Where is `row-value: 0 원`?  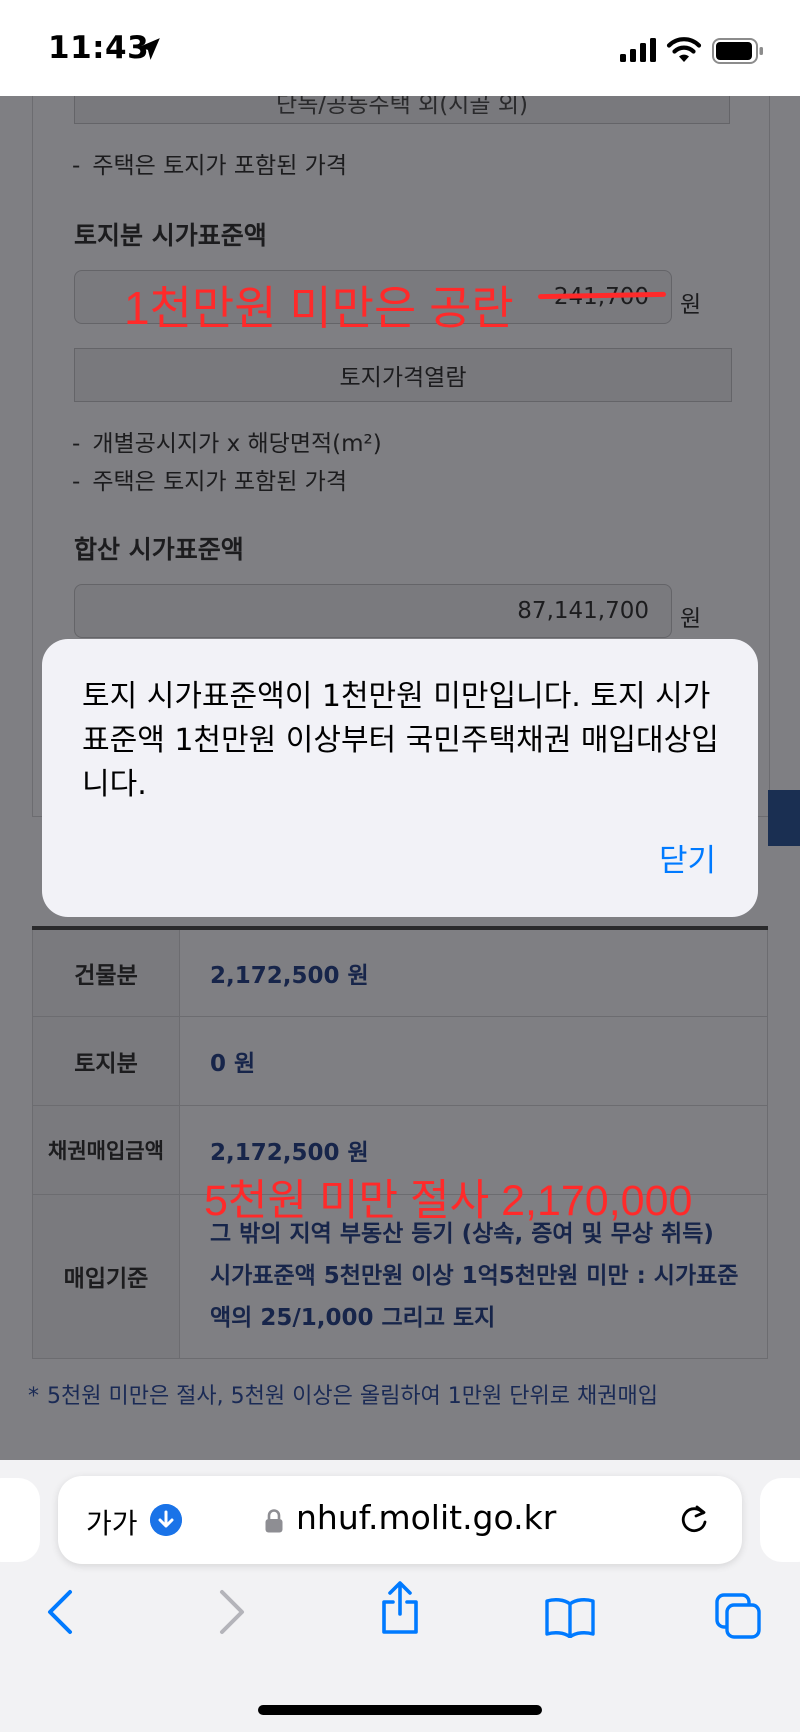 row-value: 0 원 is located at coordinates (473, 1060).